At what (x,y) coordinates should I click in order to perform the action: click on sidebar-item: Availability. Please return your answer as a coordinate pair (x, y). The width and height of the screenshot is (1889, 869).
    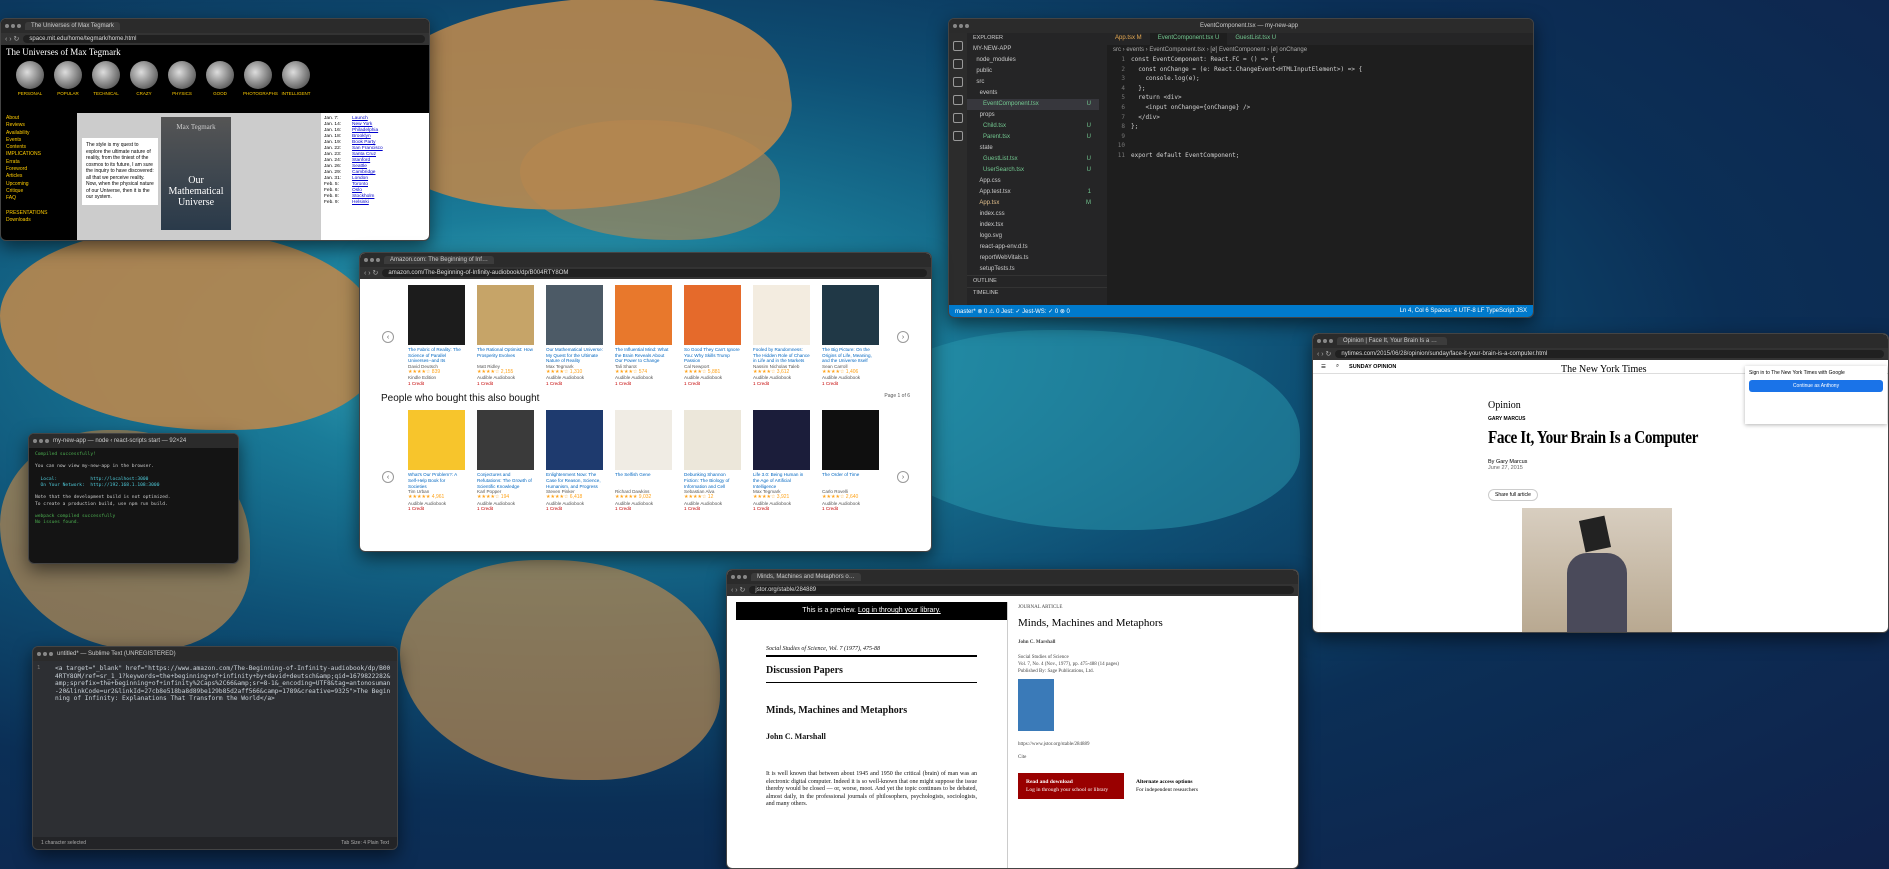
    Looking at the image, I should click on (41, 133).